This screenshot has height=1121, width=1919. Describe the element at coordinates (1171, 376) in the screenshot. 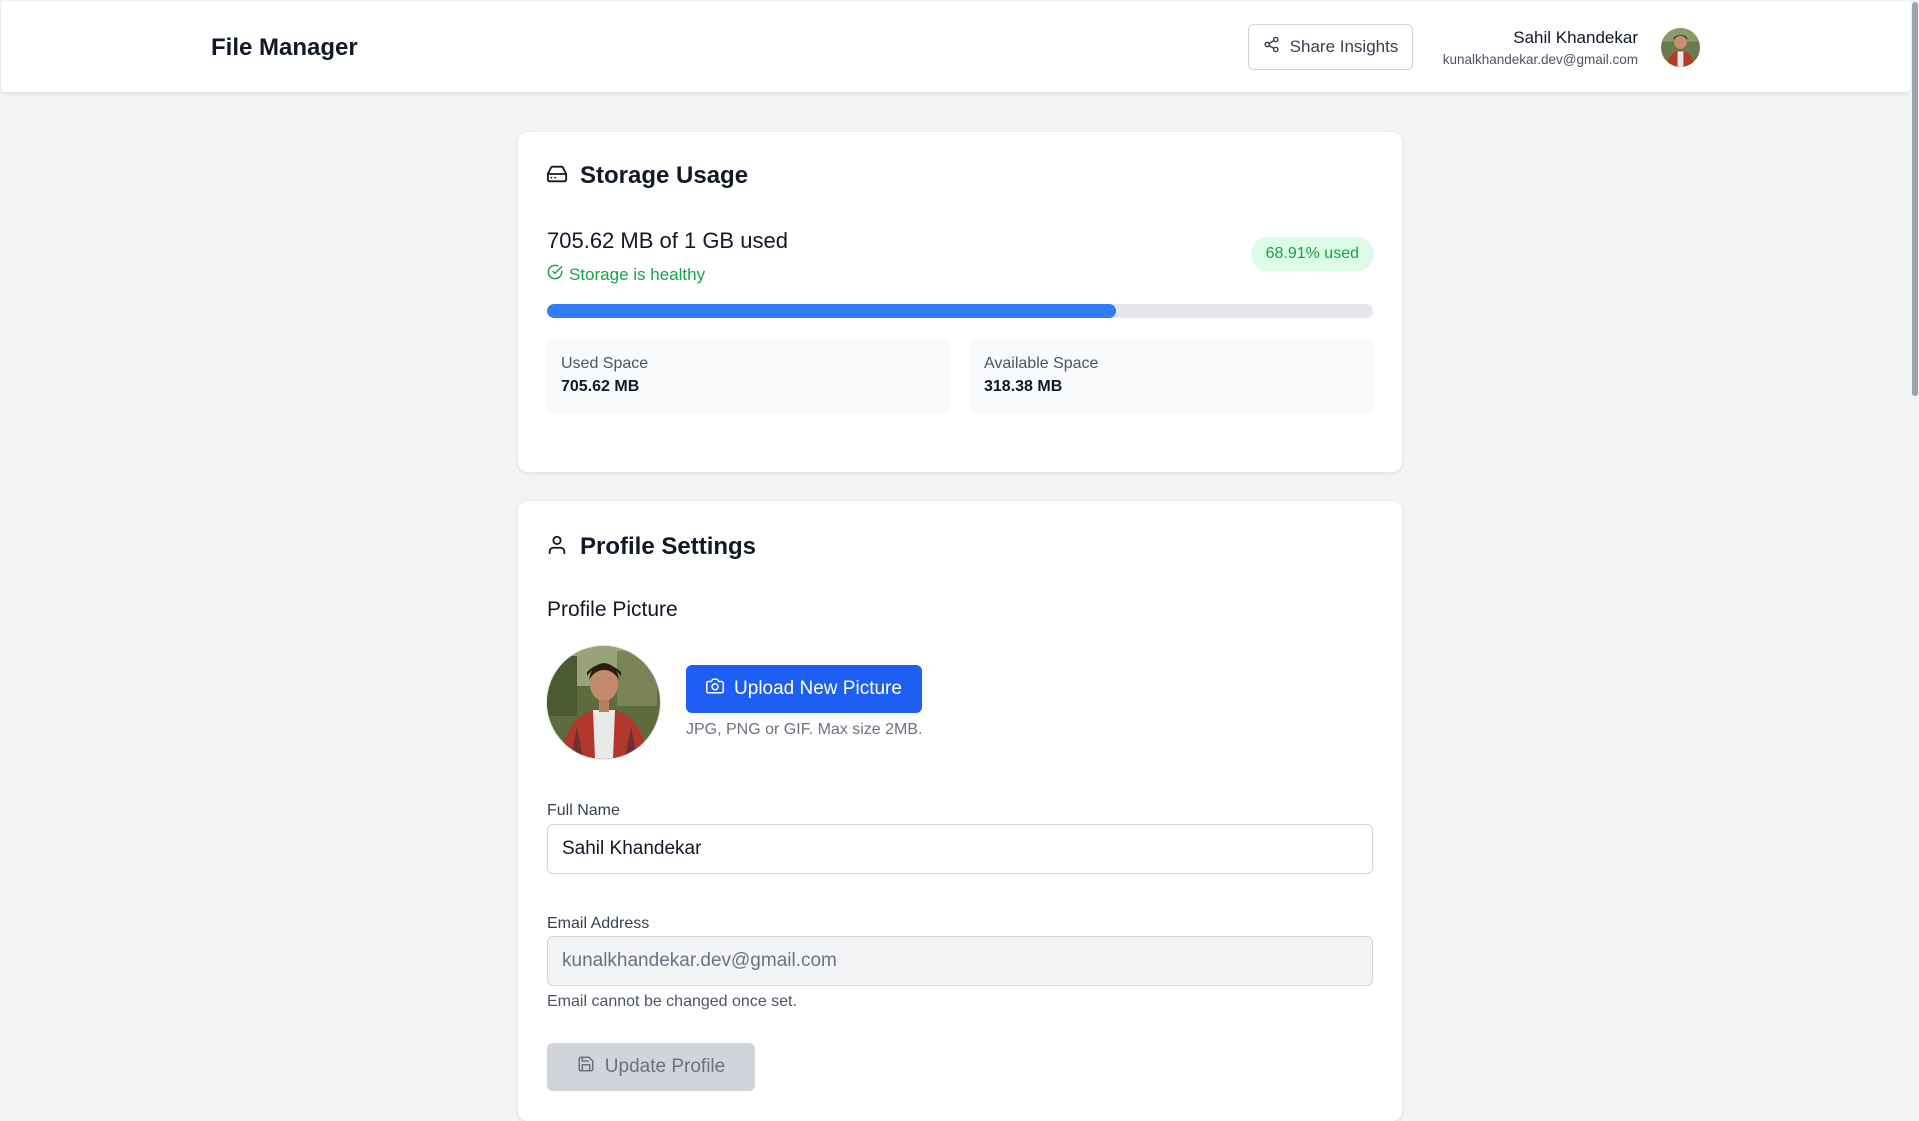

I see `available-space-box: Available Space 318.38 MB` at that location.